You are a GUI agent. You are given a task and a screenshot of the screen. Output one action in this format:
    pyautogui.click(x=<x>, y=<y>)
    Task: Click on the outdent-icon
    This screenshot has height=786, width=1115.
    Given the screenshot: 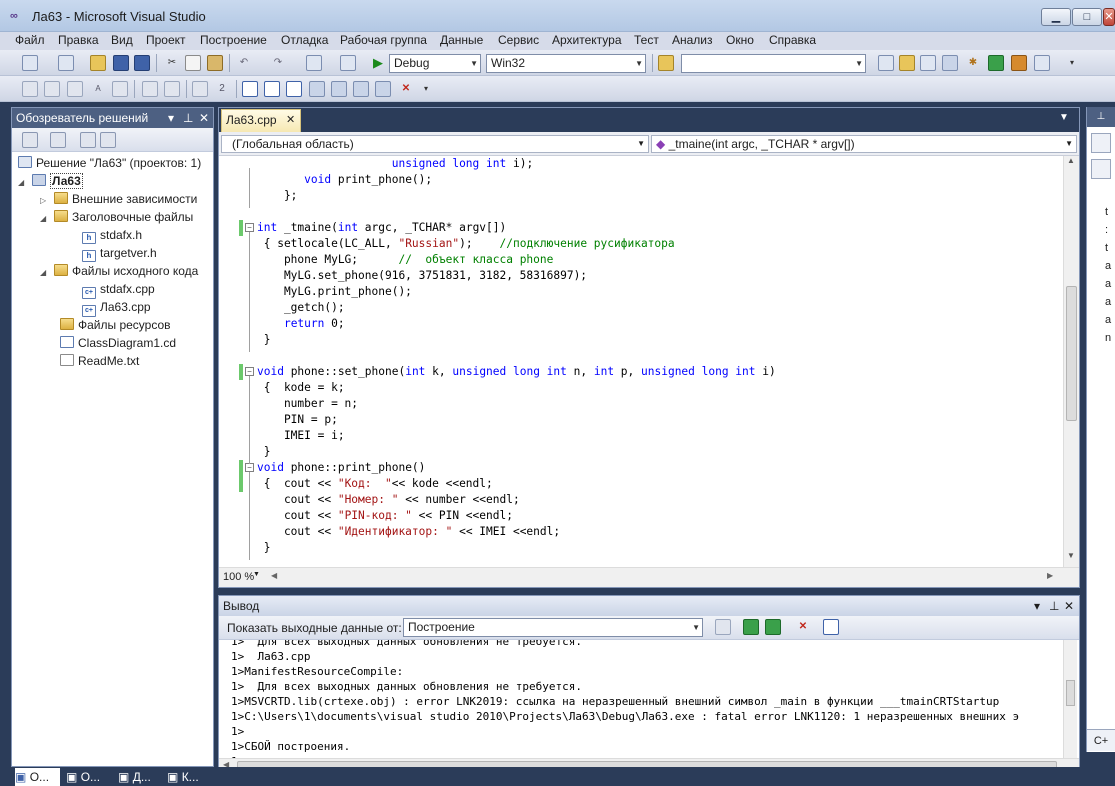 What is the action you would take?
    pyautogui.click(x=172, y=89)
    